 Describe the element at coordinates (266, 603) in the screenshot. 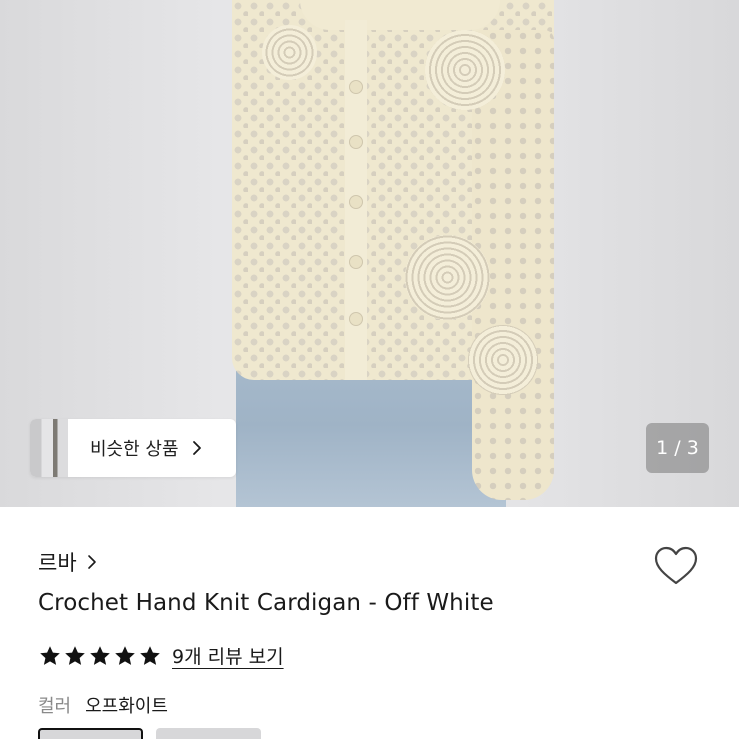

I see `product-title: Crochet Hand Knit Cardigan - Off White` at that location.